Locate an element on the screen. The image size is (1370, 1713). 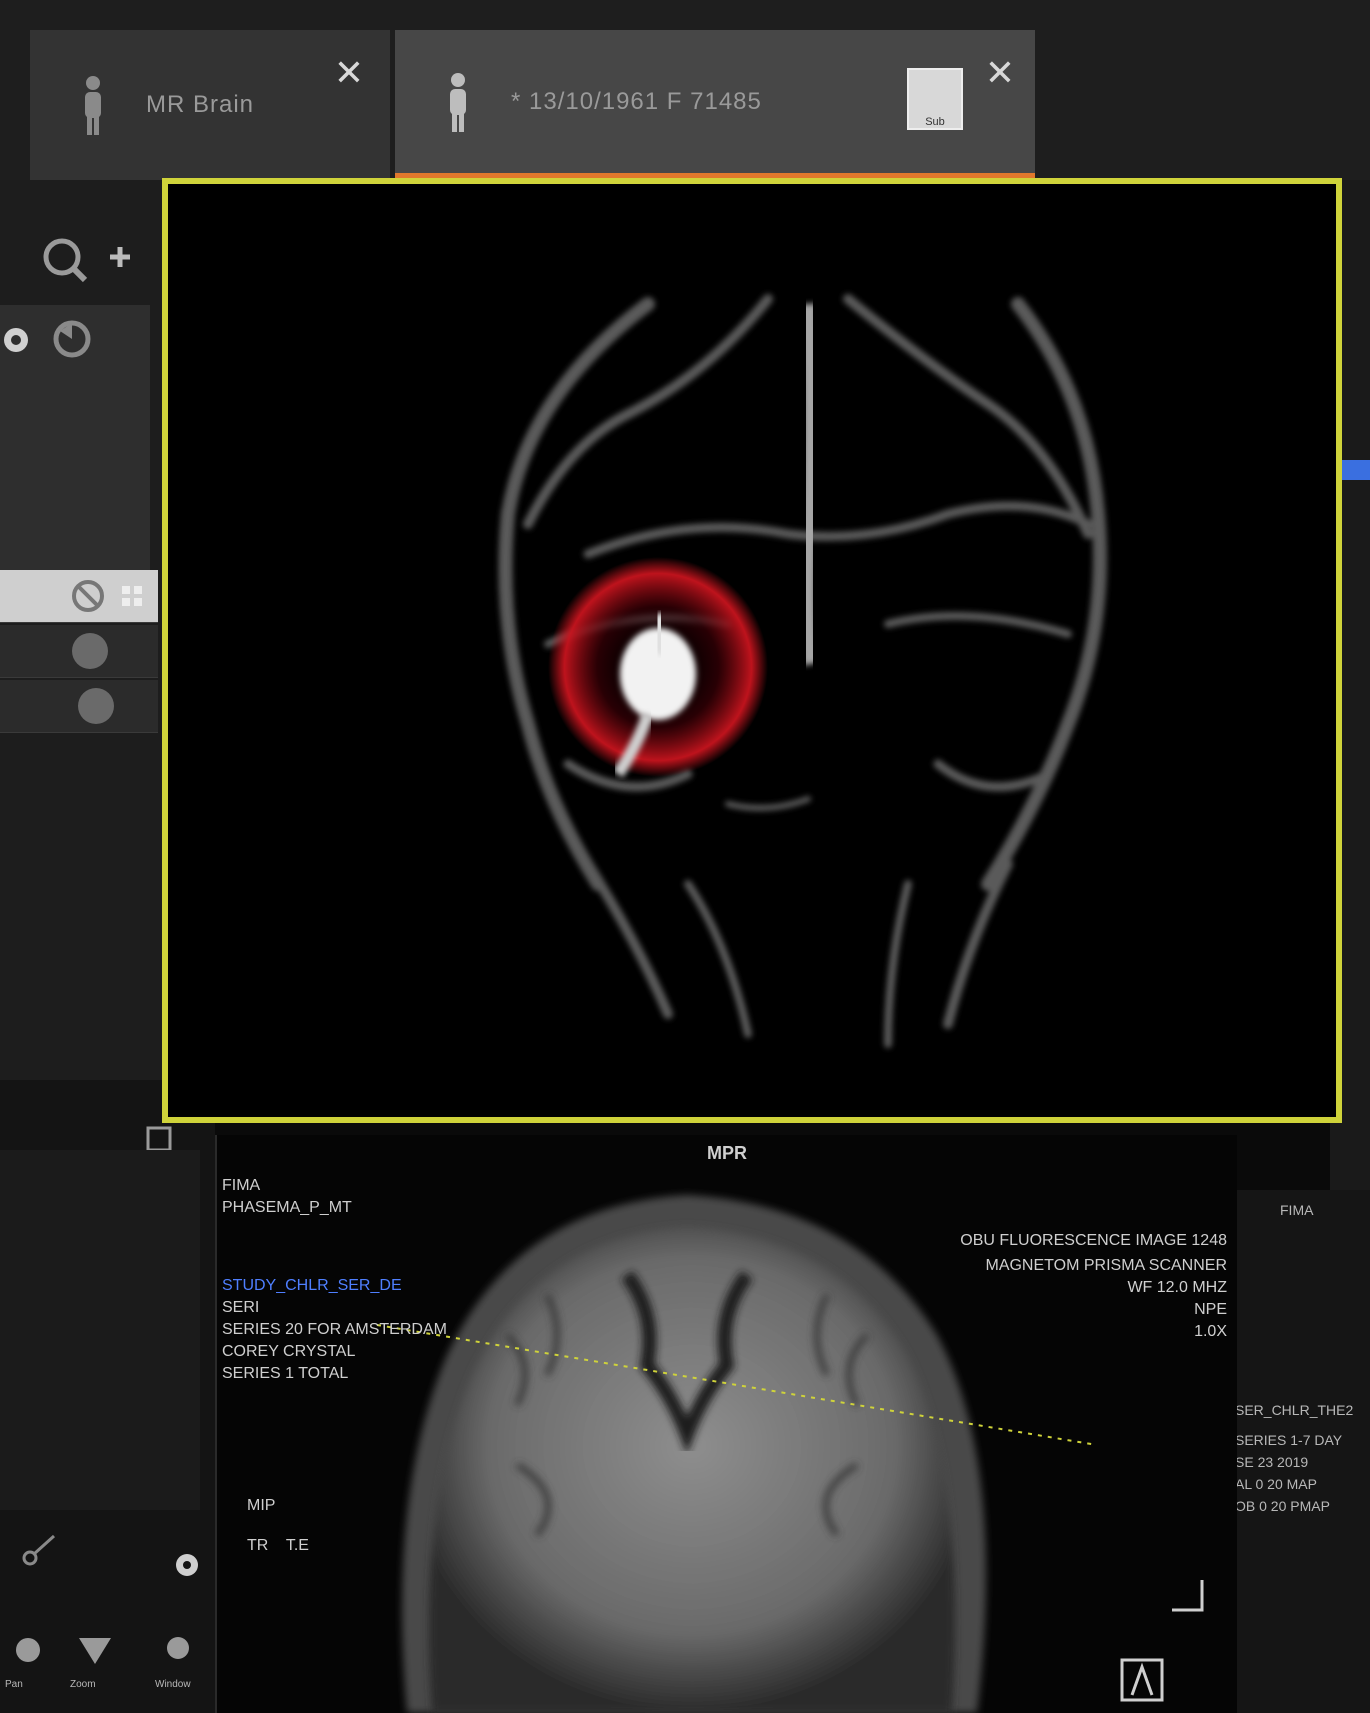
overlay-text: TR T.E is located at coordinates (278, 1545).